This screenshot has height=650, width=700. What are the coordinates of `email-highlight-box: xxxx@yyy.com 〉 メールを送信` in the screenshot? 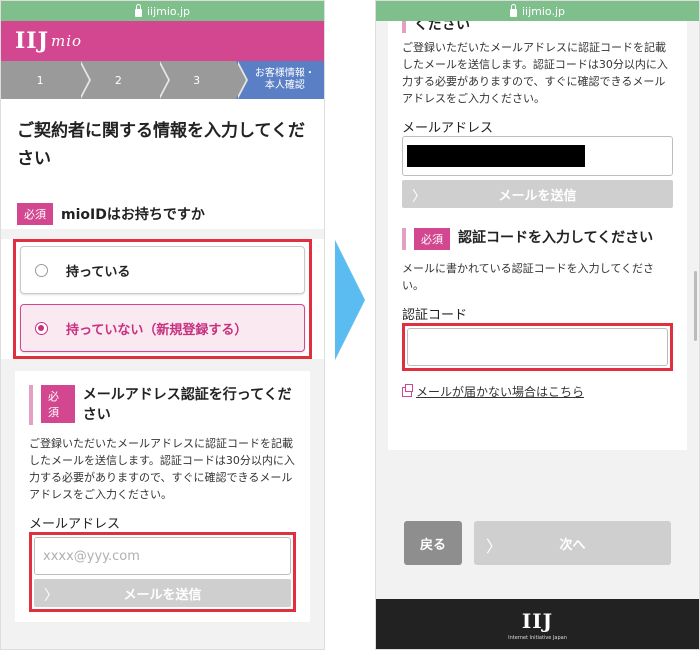 It's located at (162, 572).